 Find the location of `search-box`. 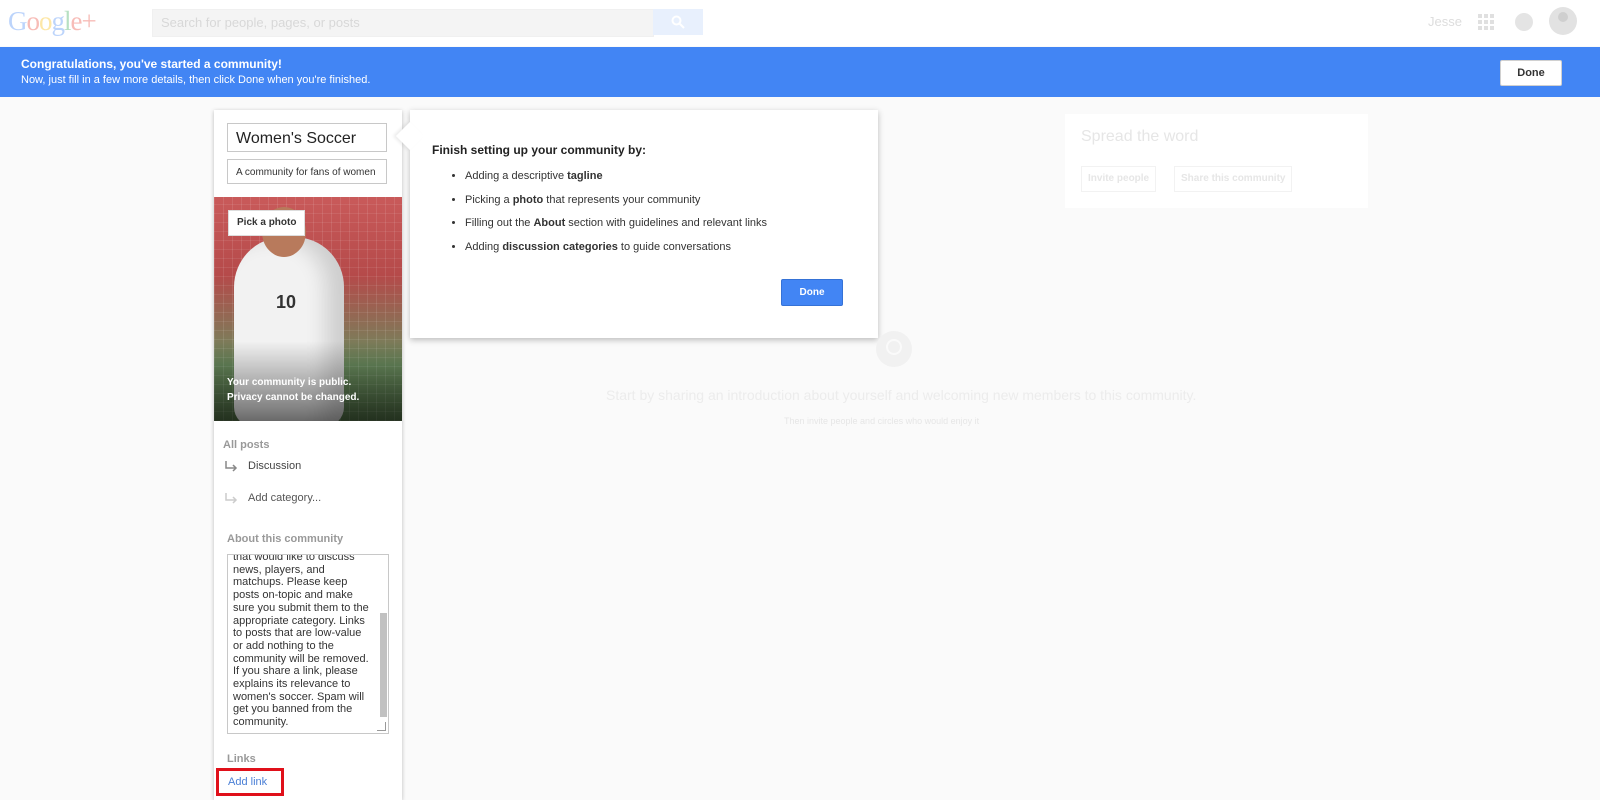

search-box is located at coordinates (403, 23).